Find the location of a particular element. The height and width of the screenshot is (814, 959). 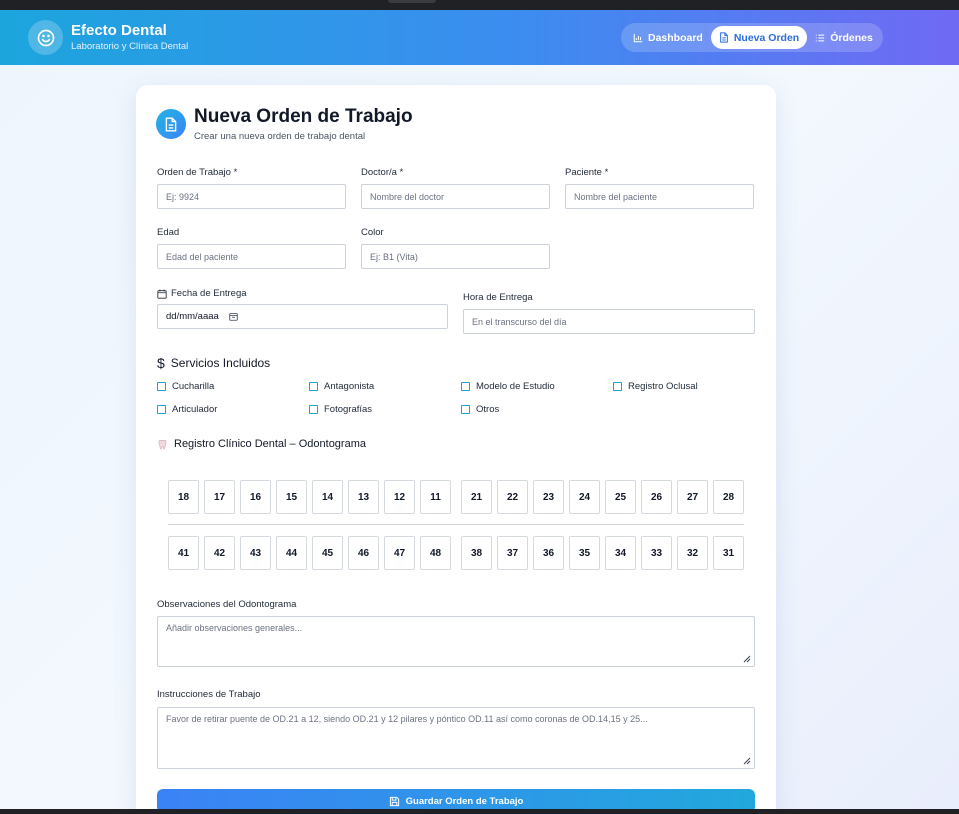

observaciones-textarea is located at coordinates (456, 641).